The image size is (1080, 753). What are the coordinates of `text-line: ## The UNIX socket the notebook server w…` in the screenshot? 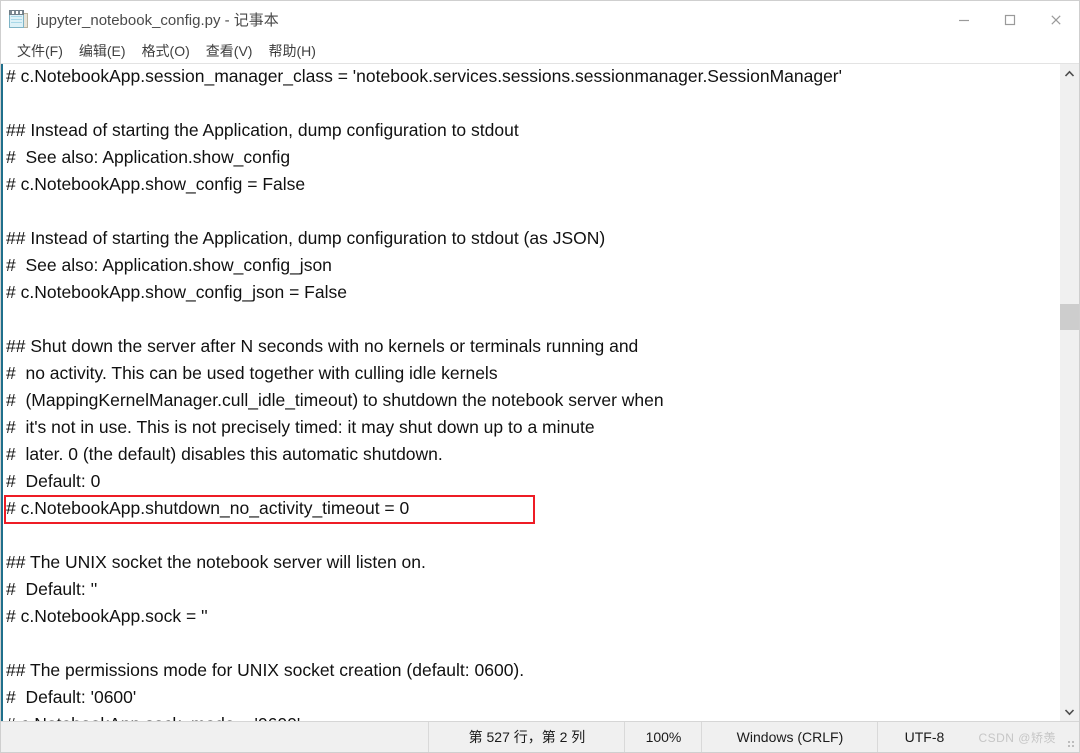 It's located at (216, 562).